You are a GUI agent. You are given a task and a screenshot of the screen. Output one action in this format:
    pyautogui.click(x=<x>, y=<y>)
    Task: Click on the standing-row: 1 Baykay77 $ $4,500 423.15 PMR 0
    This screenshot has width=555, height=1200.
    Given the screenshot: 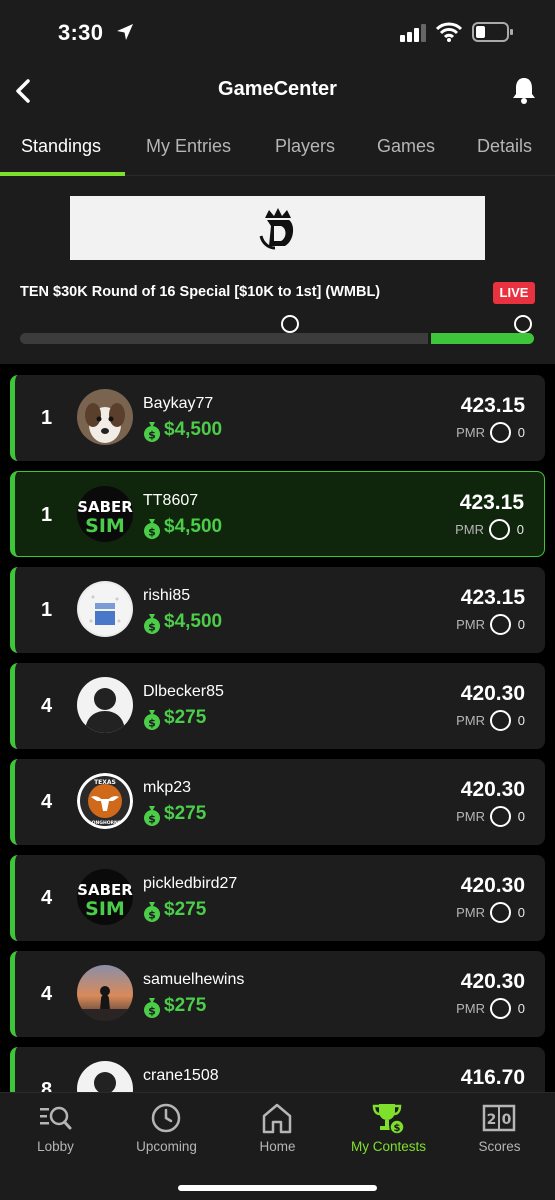 What is the action you would take?
    pyautogui.click(x=277, y=418)
    